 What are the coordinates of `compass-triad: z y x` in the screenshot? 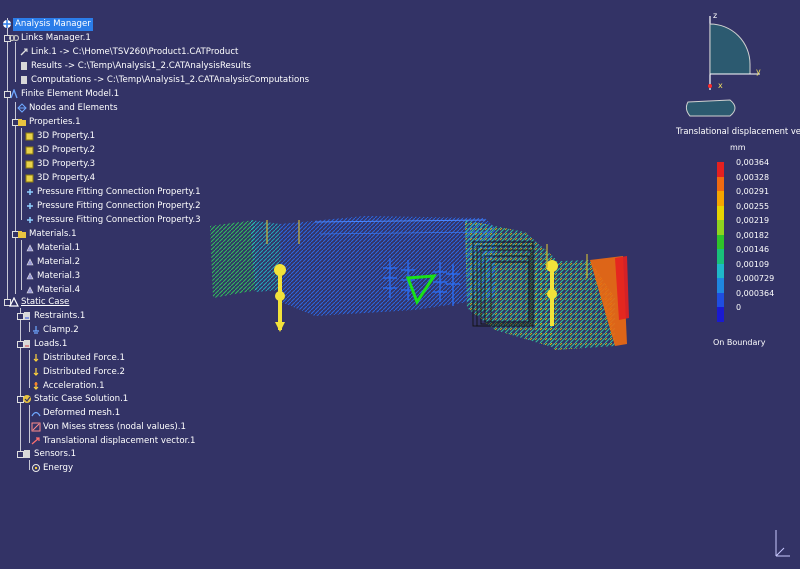 It's located at (735, 64).